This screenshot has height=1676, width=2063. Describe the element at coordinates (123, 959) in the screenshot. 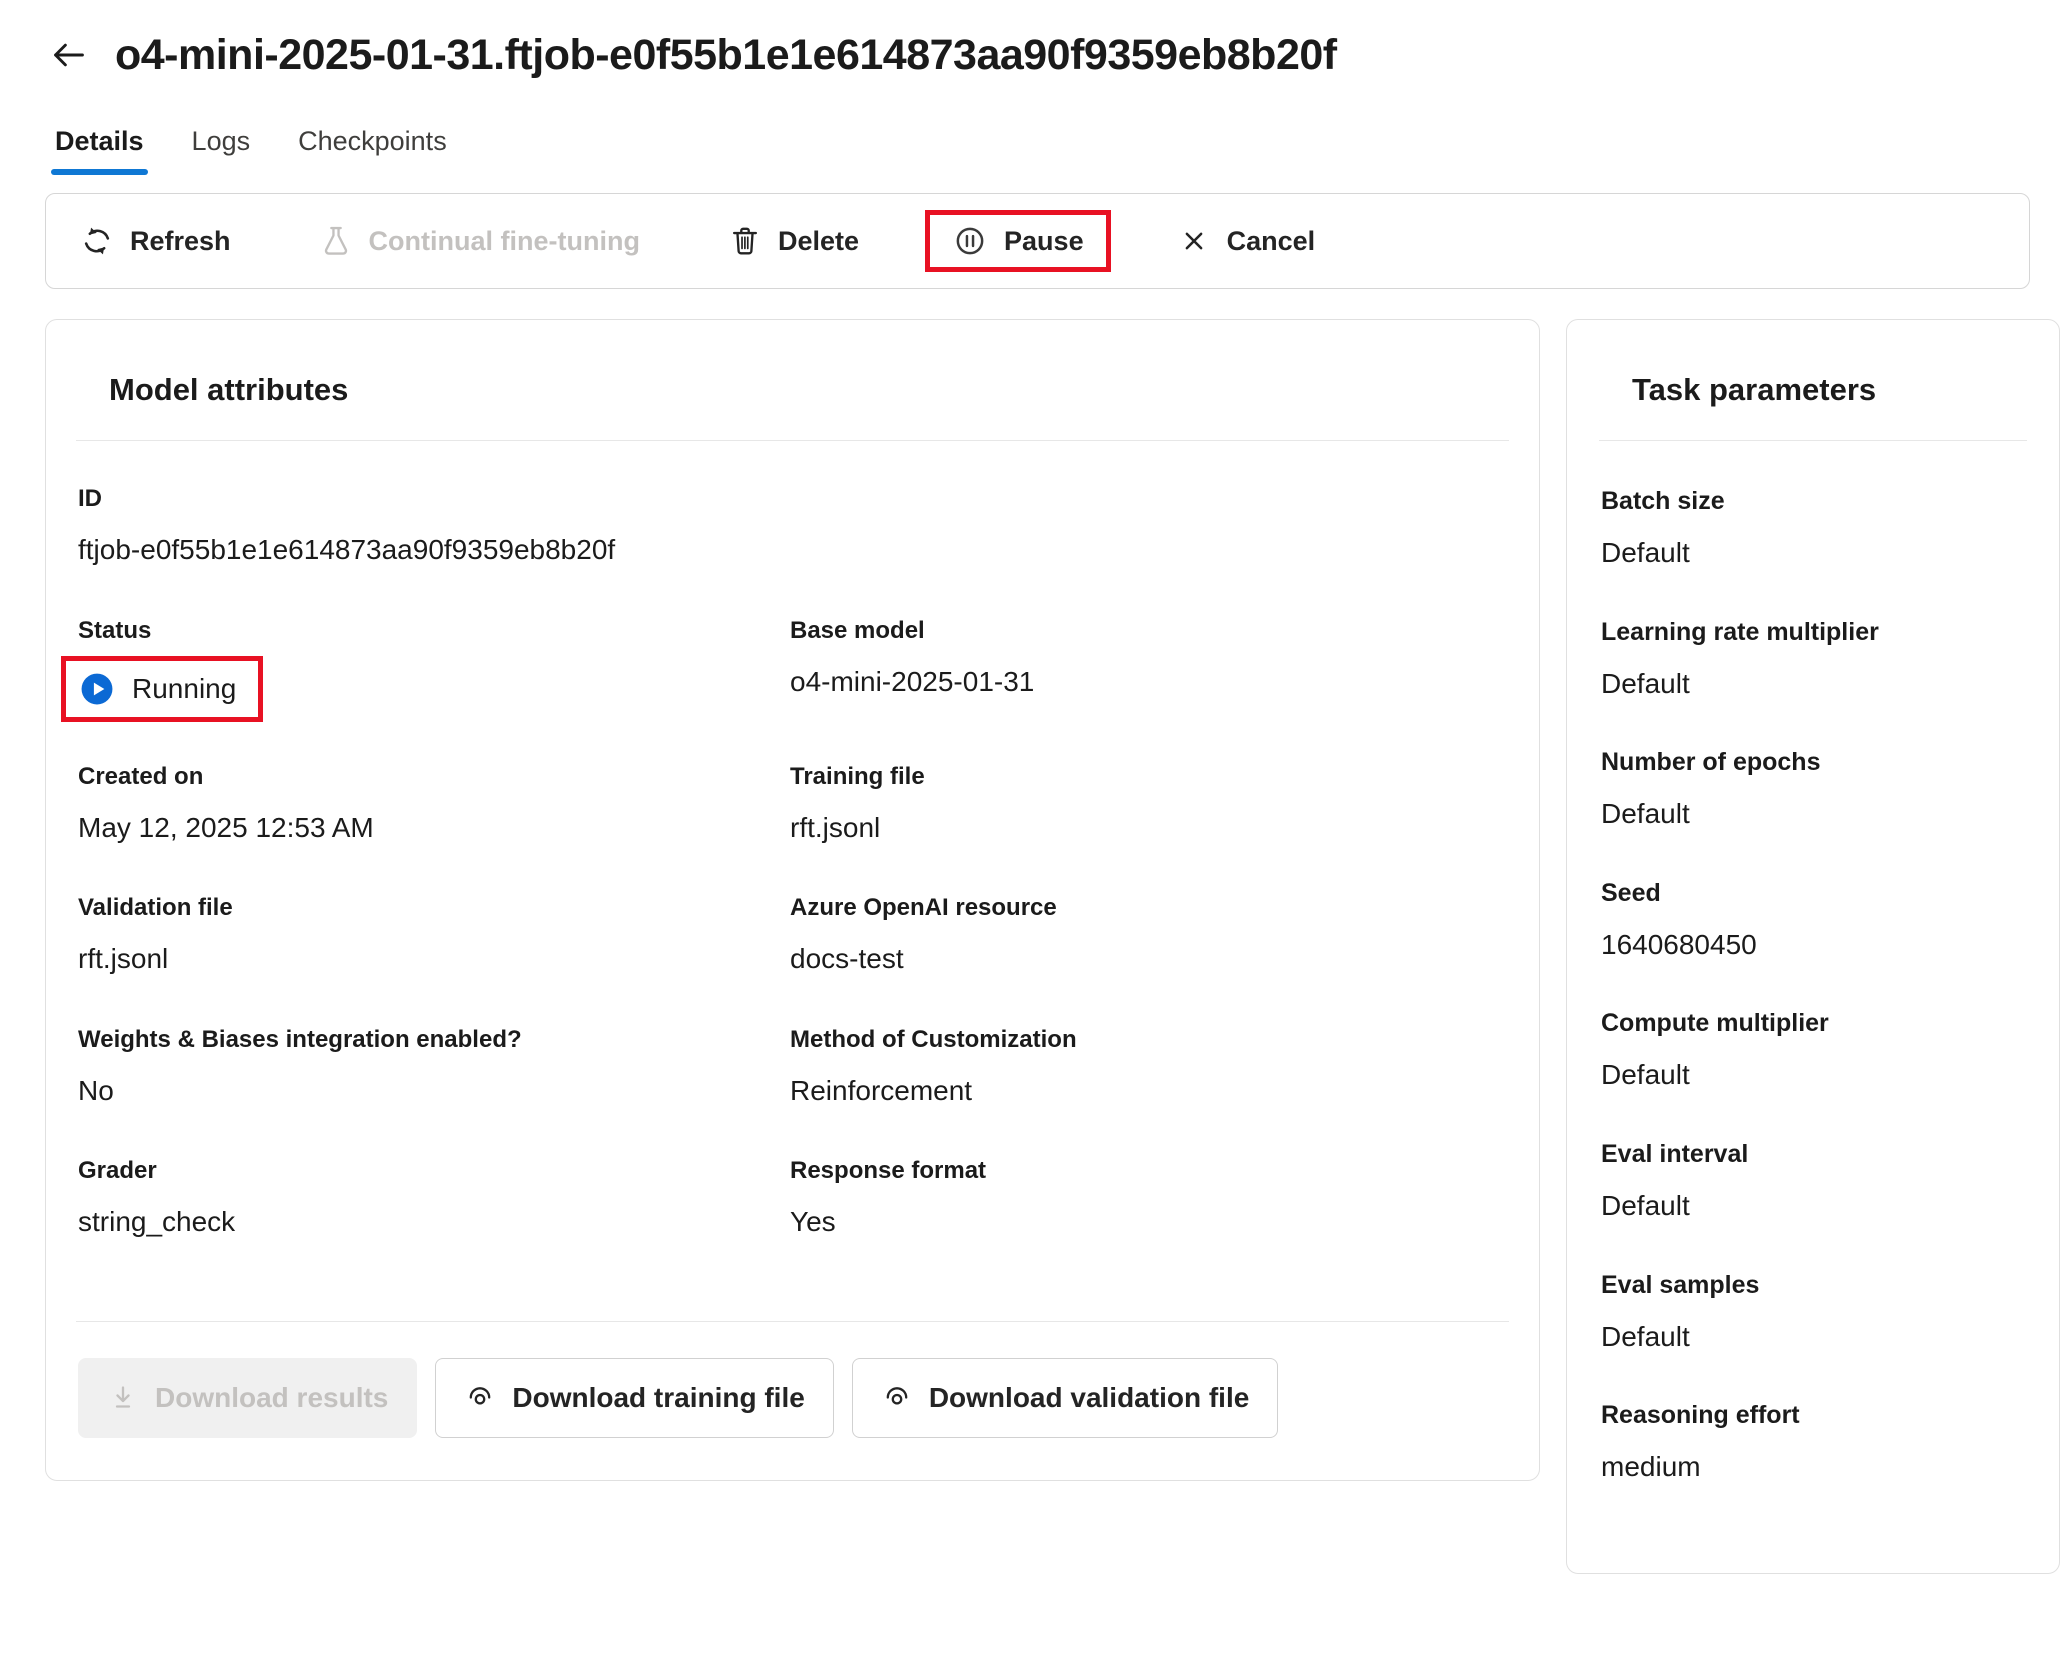

I see `field-validation-file-value: rft.jsonl` at that location.